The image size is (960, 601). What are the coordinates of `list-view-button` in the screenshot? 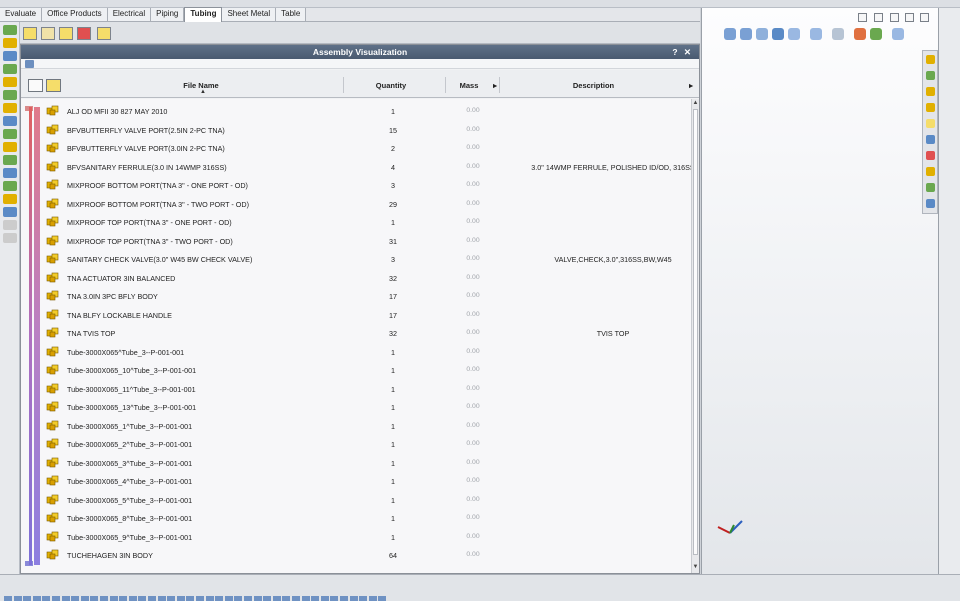 It's located at (35, 85).